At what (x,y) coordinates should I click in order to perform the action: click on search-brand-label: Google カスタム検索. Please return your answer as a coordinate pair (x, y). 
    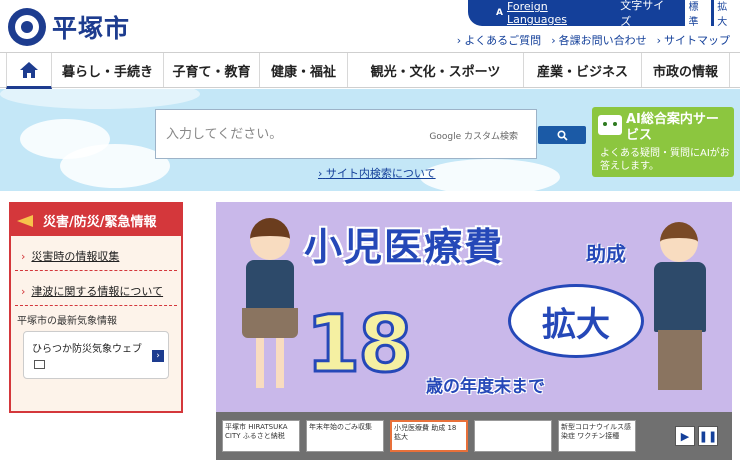
    Looking at the image, I should click on (473, 137).